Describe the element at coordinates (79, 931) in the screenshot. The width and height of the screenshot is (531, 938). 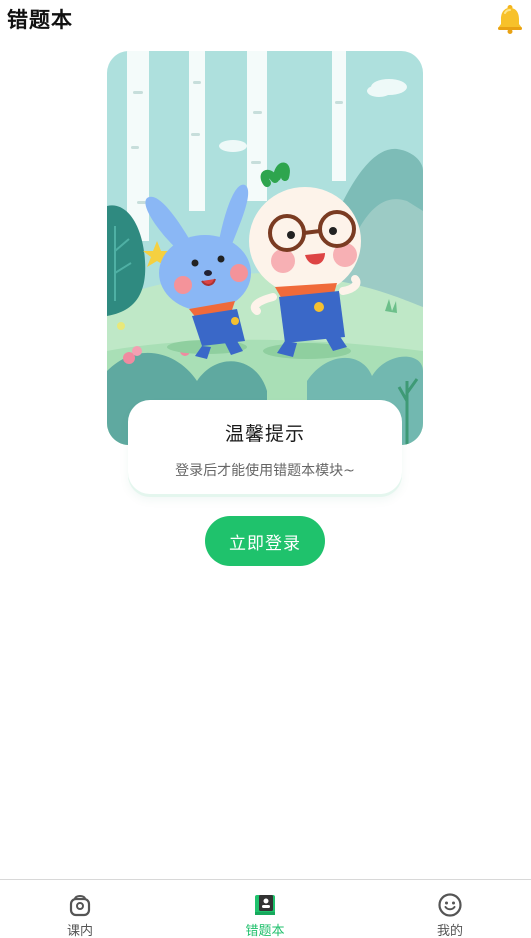
I see `tab-label: 课内` at that location.